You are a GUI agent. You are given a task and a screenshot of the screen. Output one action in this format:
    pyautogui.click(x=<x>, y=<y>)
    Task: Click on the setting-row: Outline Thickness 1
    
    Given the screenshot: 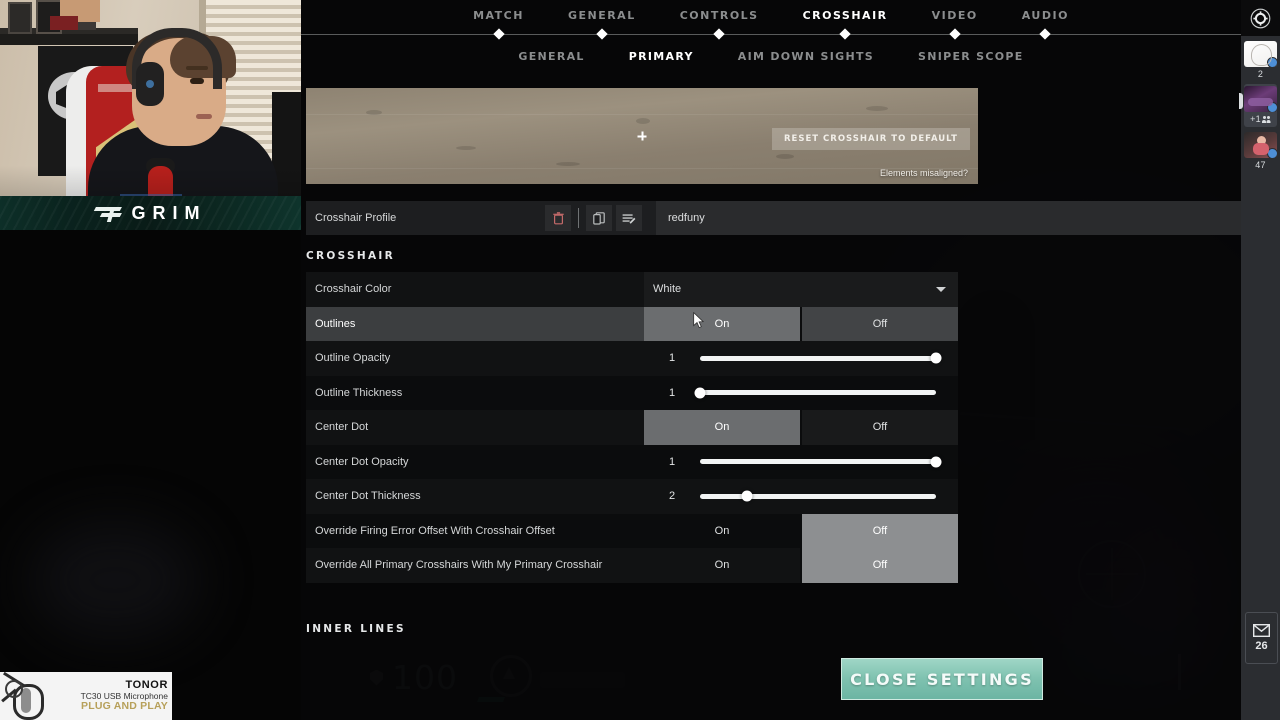 What is the action you would take?
    pyautogui.click(x=632, y=393)
    